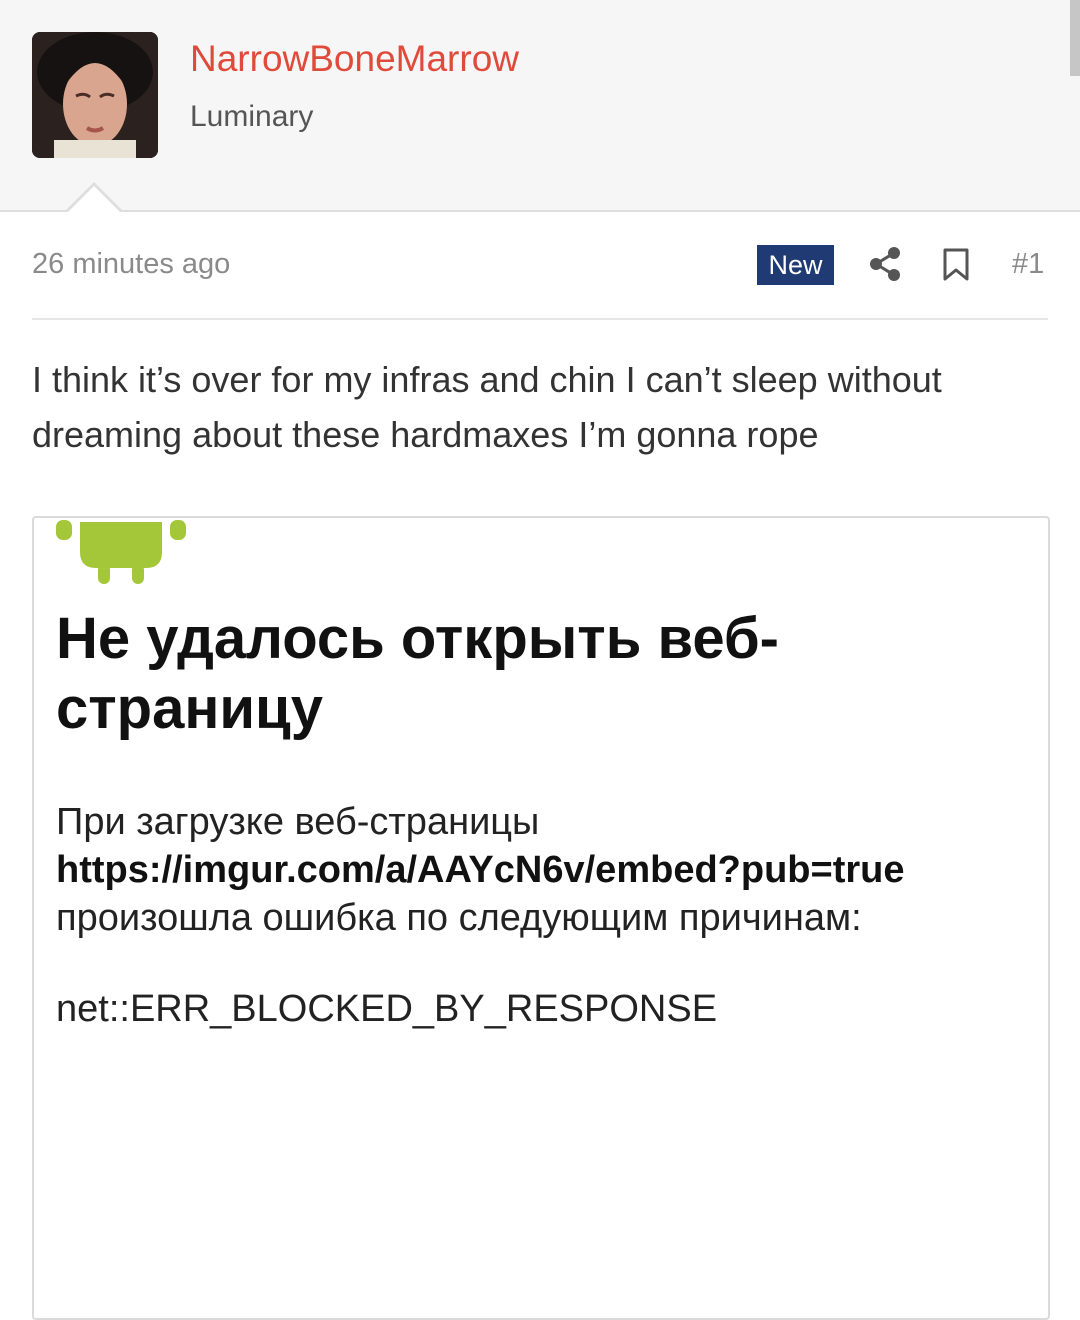 The height and width of the screenshot is (1320, 1080). I want to click on avatar, so click(95, 95).